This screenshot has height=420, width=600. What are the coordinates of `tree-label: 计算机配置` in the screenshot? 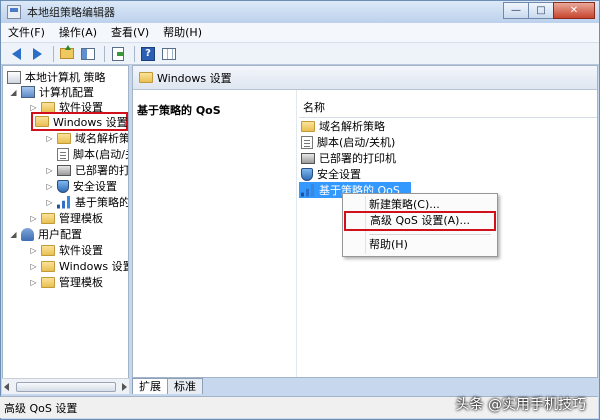 It's located at (66, 92).